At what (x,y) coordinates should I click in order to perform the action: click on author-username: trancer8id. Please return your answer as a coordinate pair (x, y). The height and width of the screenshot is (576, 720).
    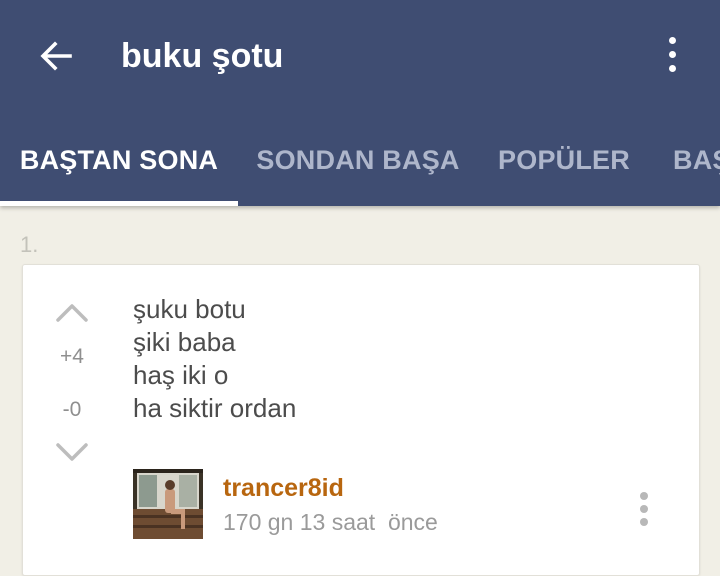
    Looking at the image, I should click on (283, 488).